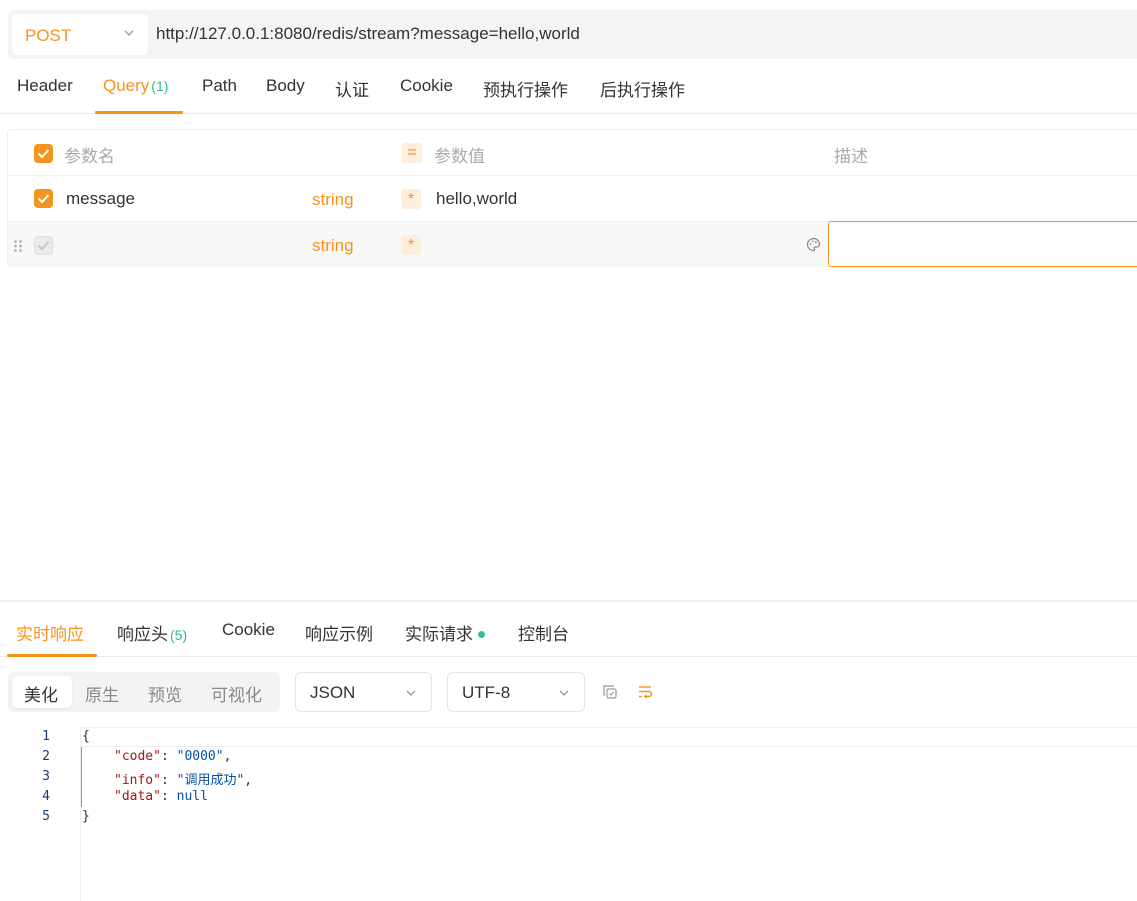  I want to click on code-line: "data": null, so click(161, 796).